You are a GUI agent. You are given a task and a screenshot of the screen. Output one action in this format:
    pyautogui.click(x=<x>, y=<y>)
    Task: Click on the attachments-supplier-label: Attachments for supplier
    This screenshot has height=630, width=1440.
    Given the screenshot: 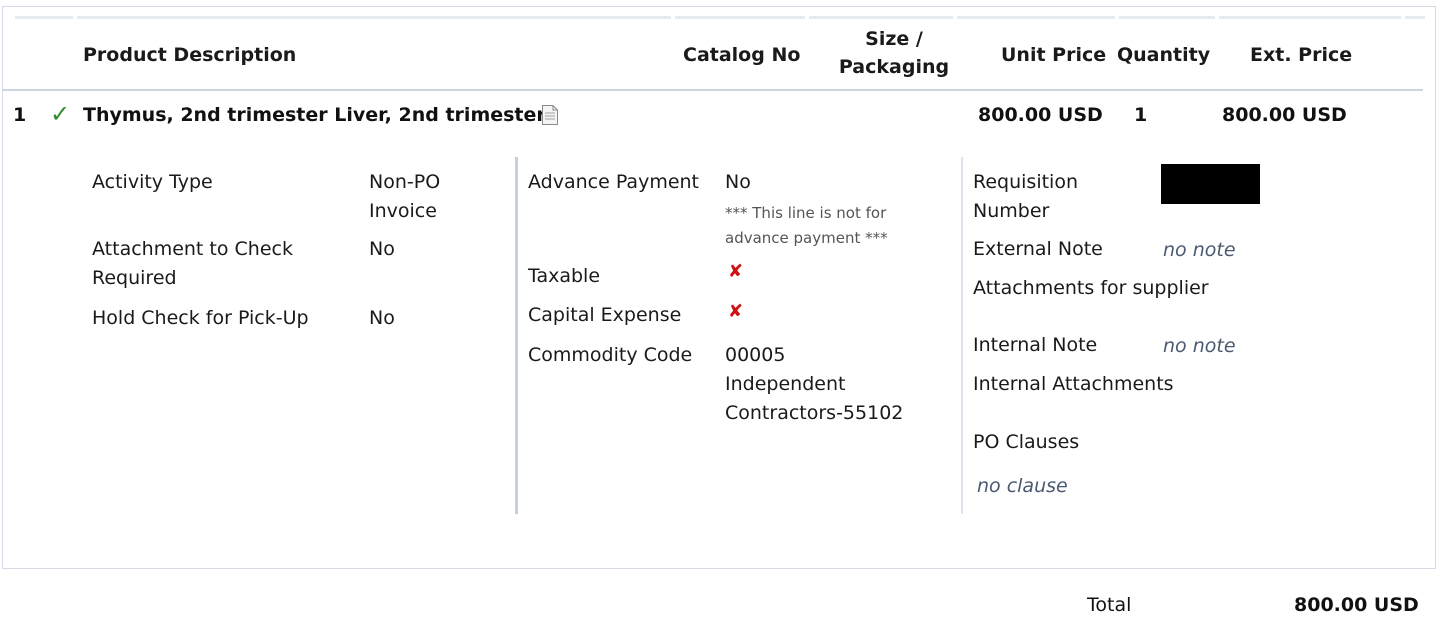 What is the action you would take?
    pyautogui.click(x=1091, y=288)
    